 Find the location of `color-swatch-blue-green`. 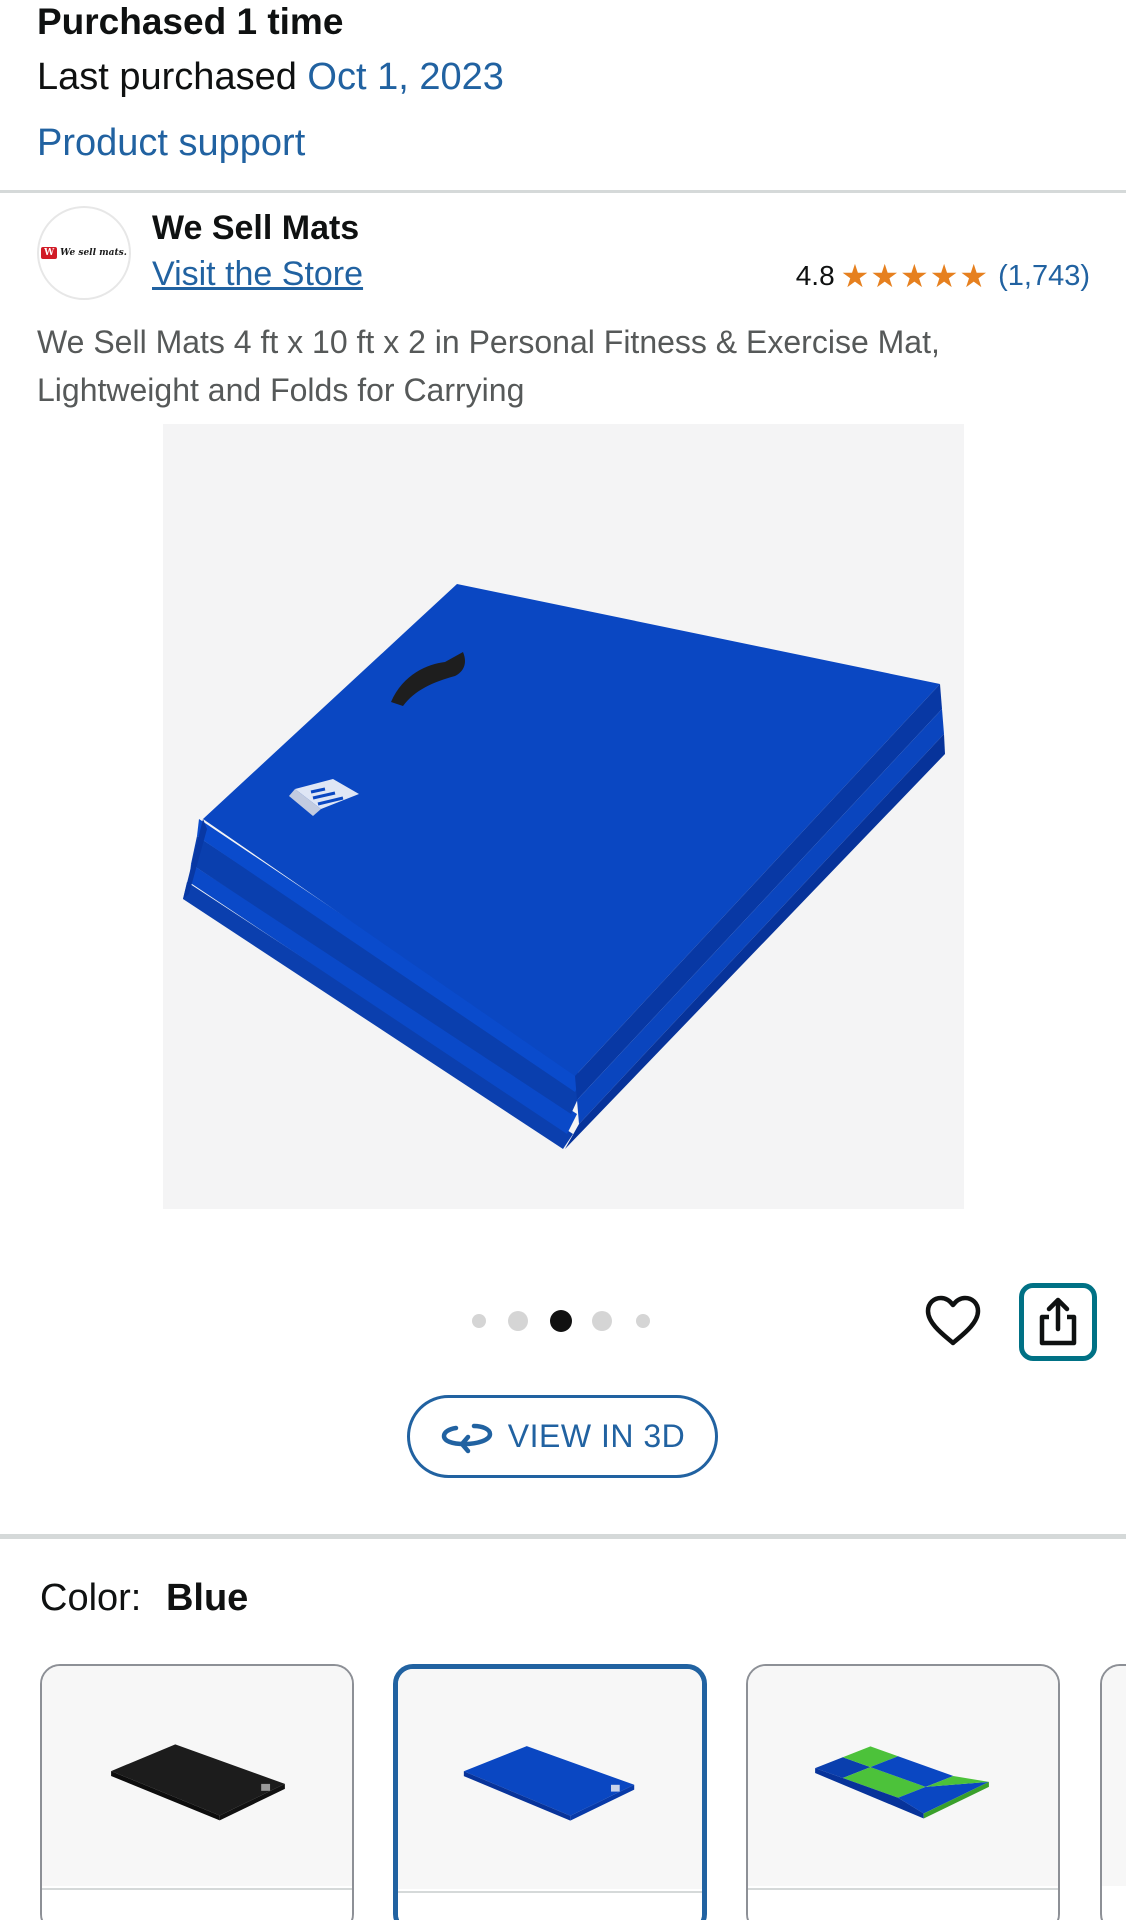

color-swatch-blue-green is located at coordinates (903, 1792).